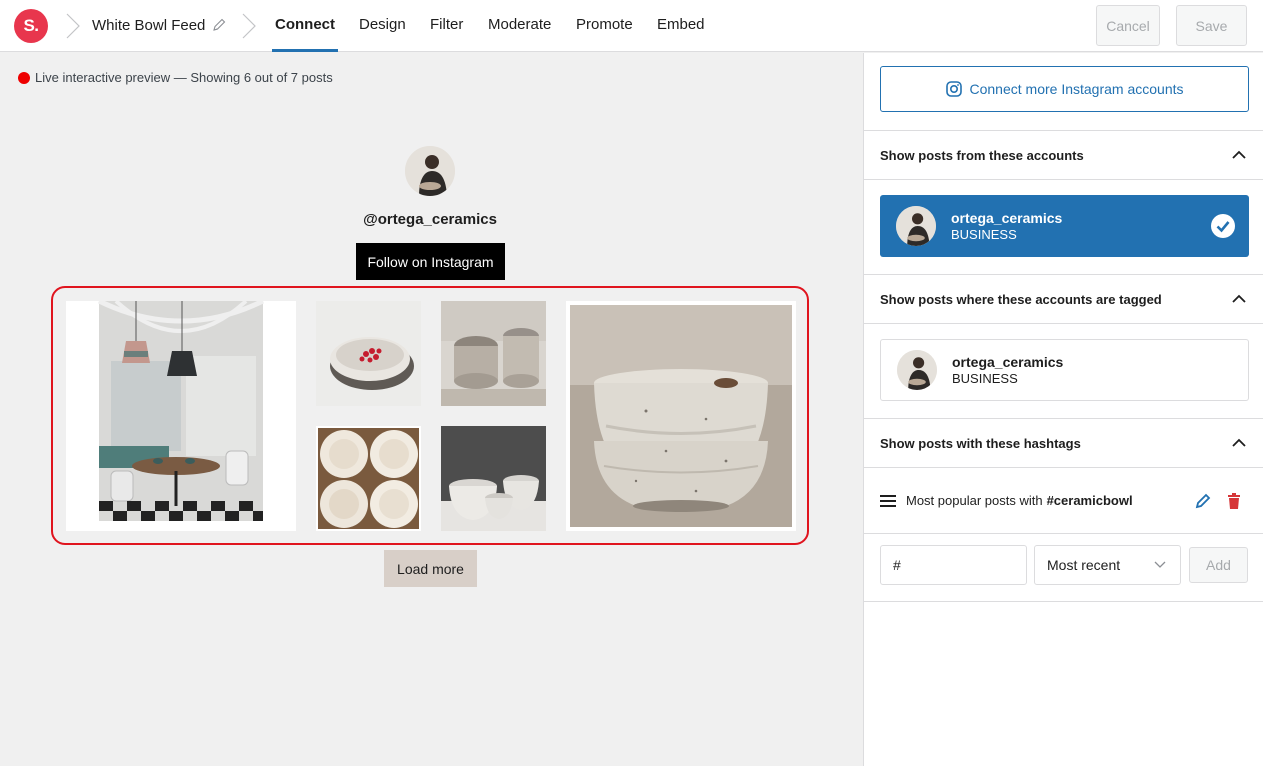  What do you see at coordinates (888, 500) in the screenshot?
I see `drag-handle-icon` at bounding box center [888, 500].